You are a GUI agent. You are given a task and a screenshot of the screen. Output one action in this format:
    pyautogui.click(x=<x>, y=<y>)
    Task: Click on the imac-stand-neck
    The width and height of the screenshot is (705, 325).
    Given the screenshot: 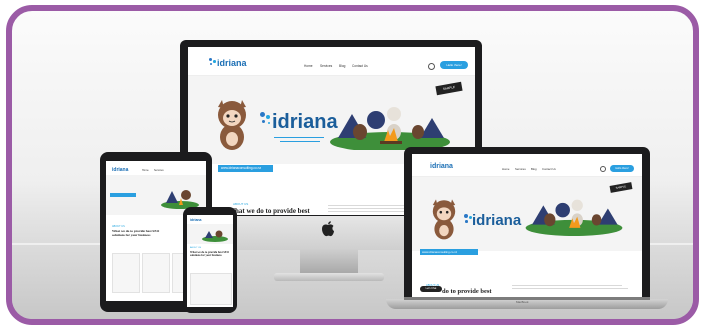 What is the action you would take?
    pyautogui.click(x=329, y=261)
    